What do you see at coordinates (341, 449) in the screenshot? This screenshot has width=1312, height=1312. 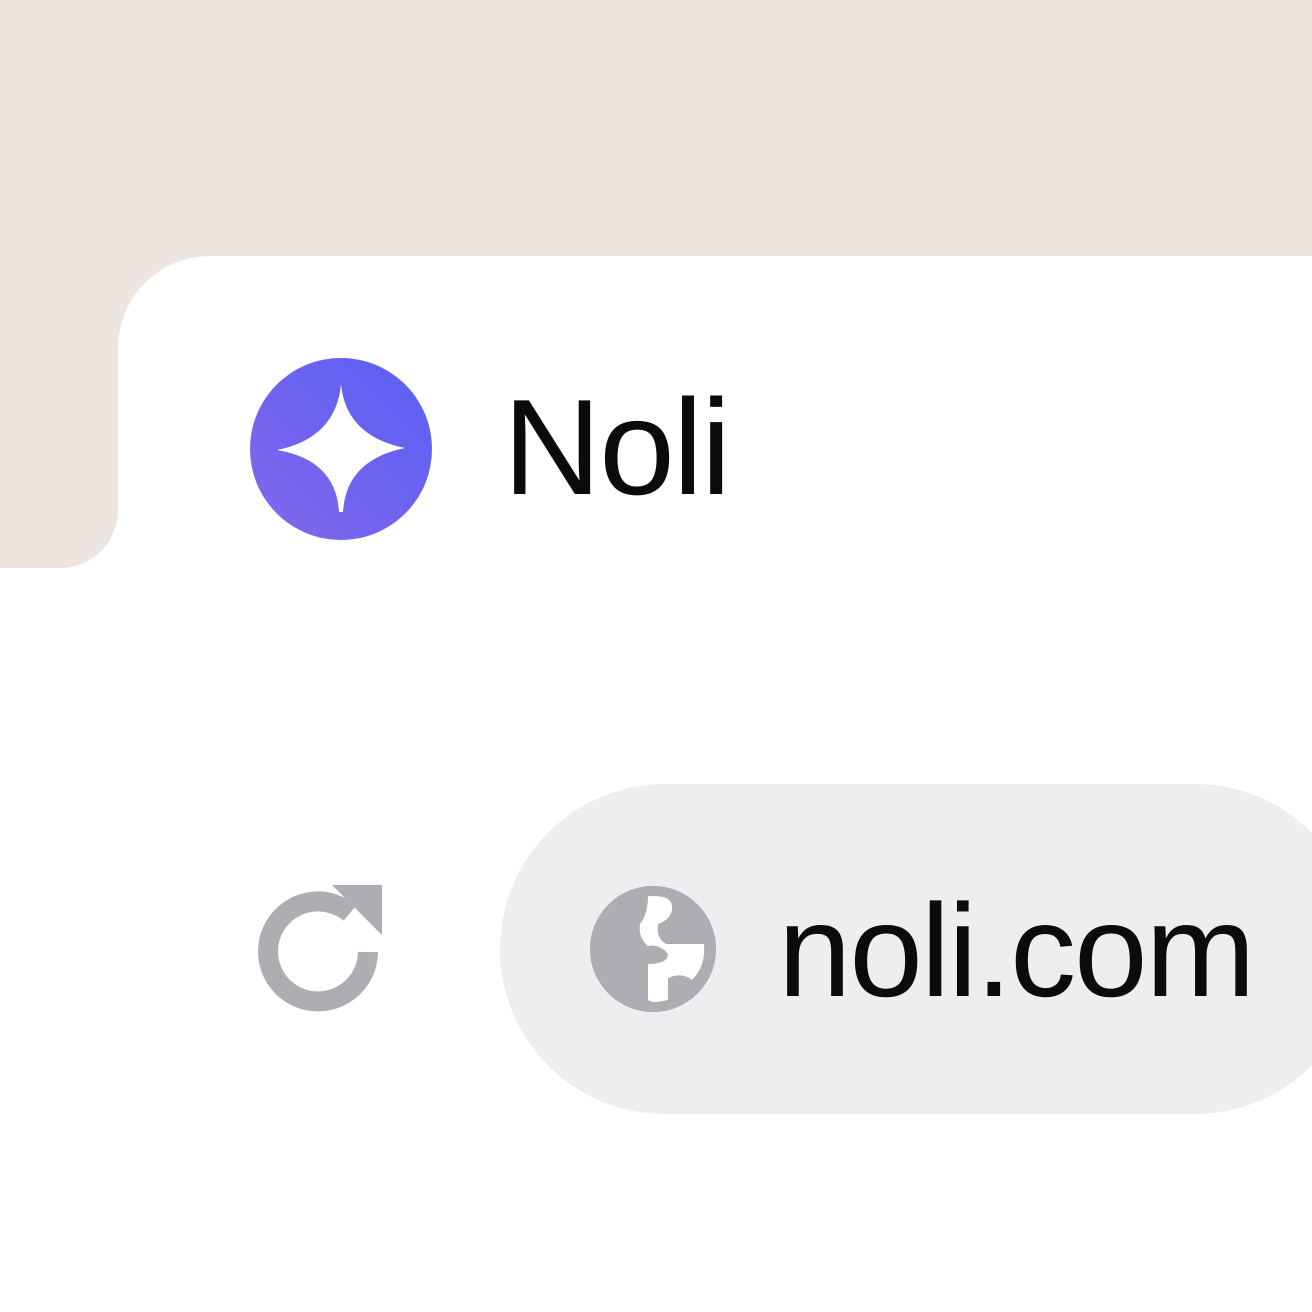 I see `sparkle-icon` at bounding box center [341, 449].